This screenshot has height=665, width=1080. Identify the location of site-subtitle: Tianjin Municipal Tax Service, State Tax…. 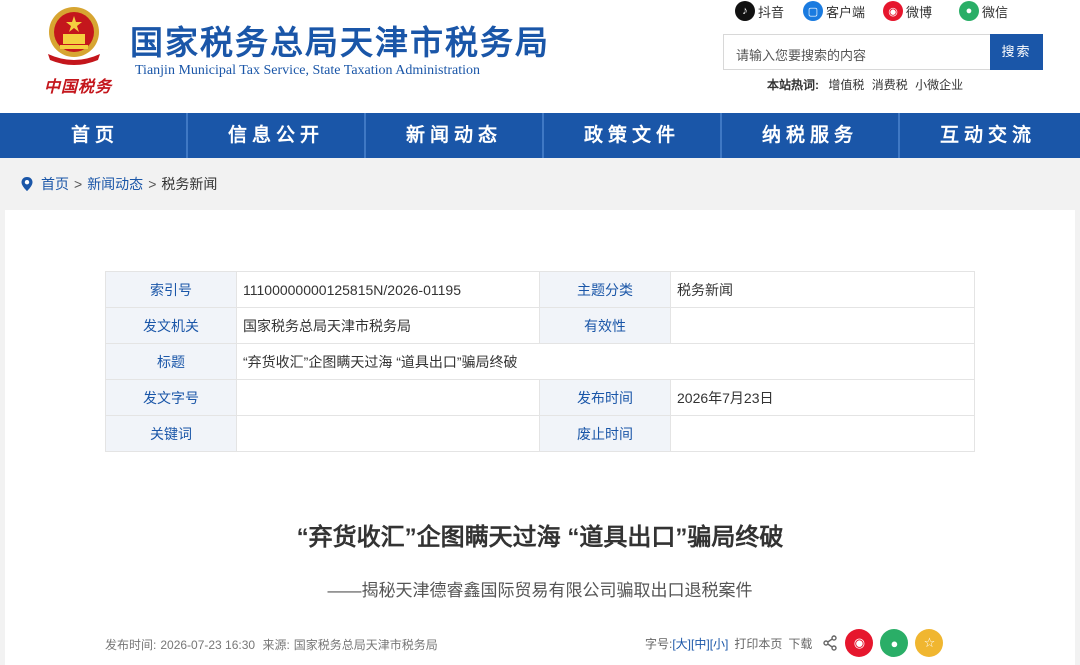
(308, 70).